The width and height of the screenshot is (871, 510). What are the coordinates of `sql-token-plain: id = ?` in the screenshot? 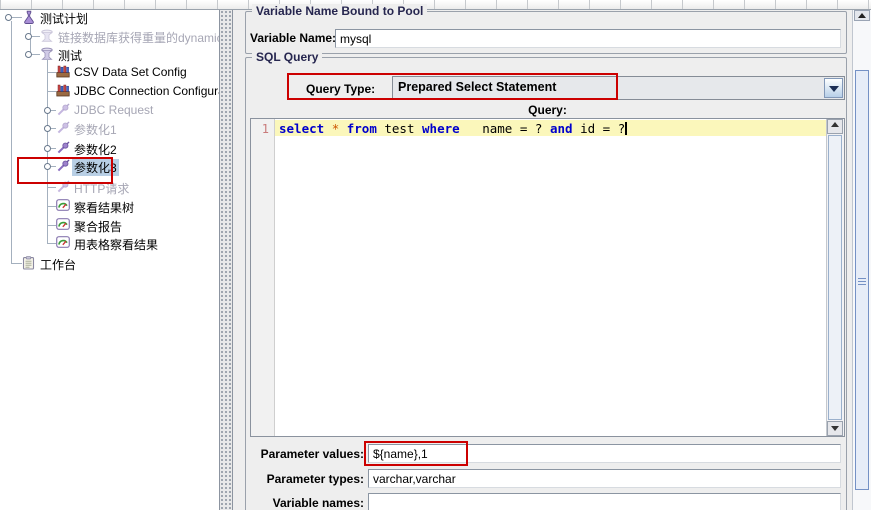 It's located at (599, 128).